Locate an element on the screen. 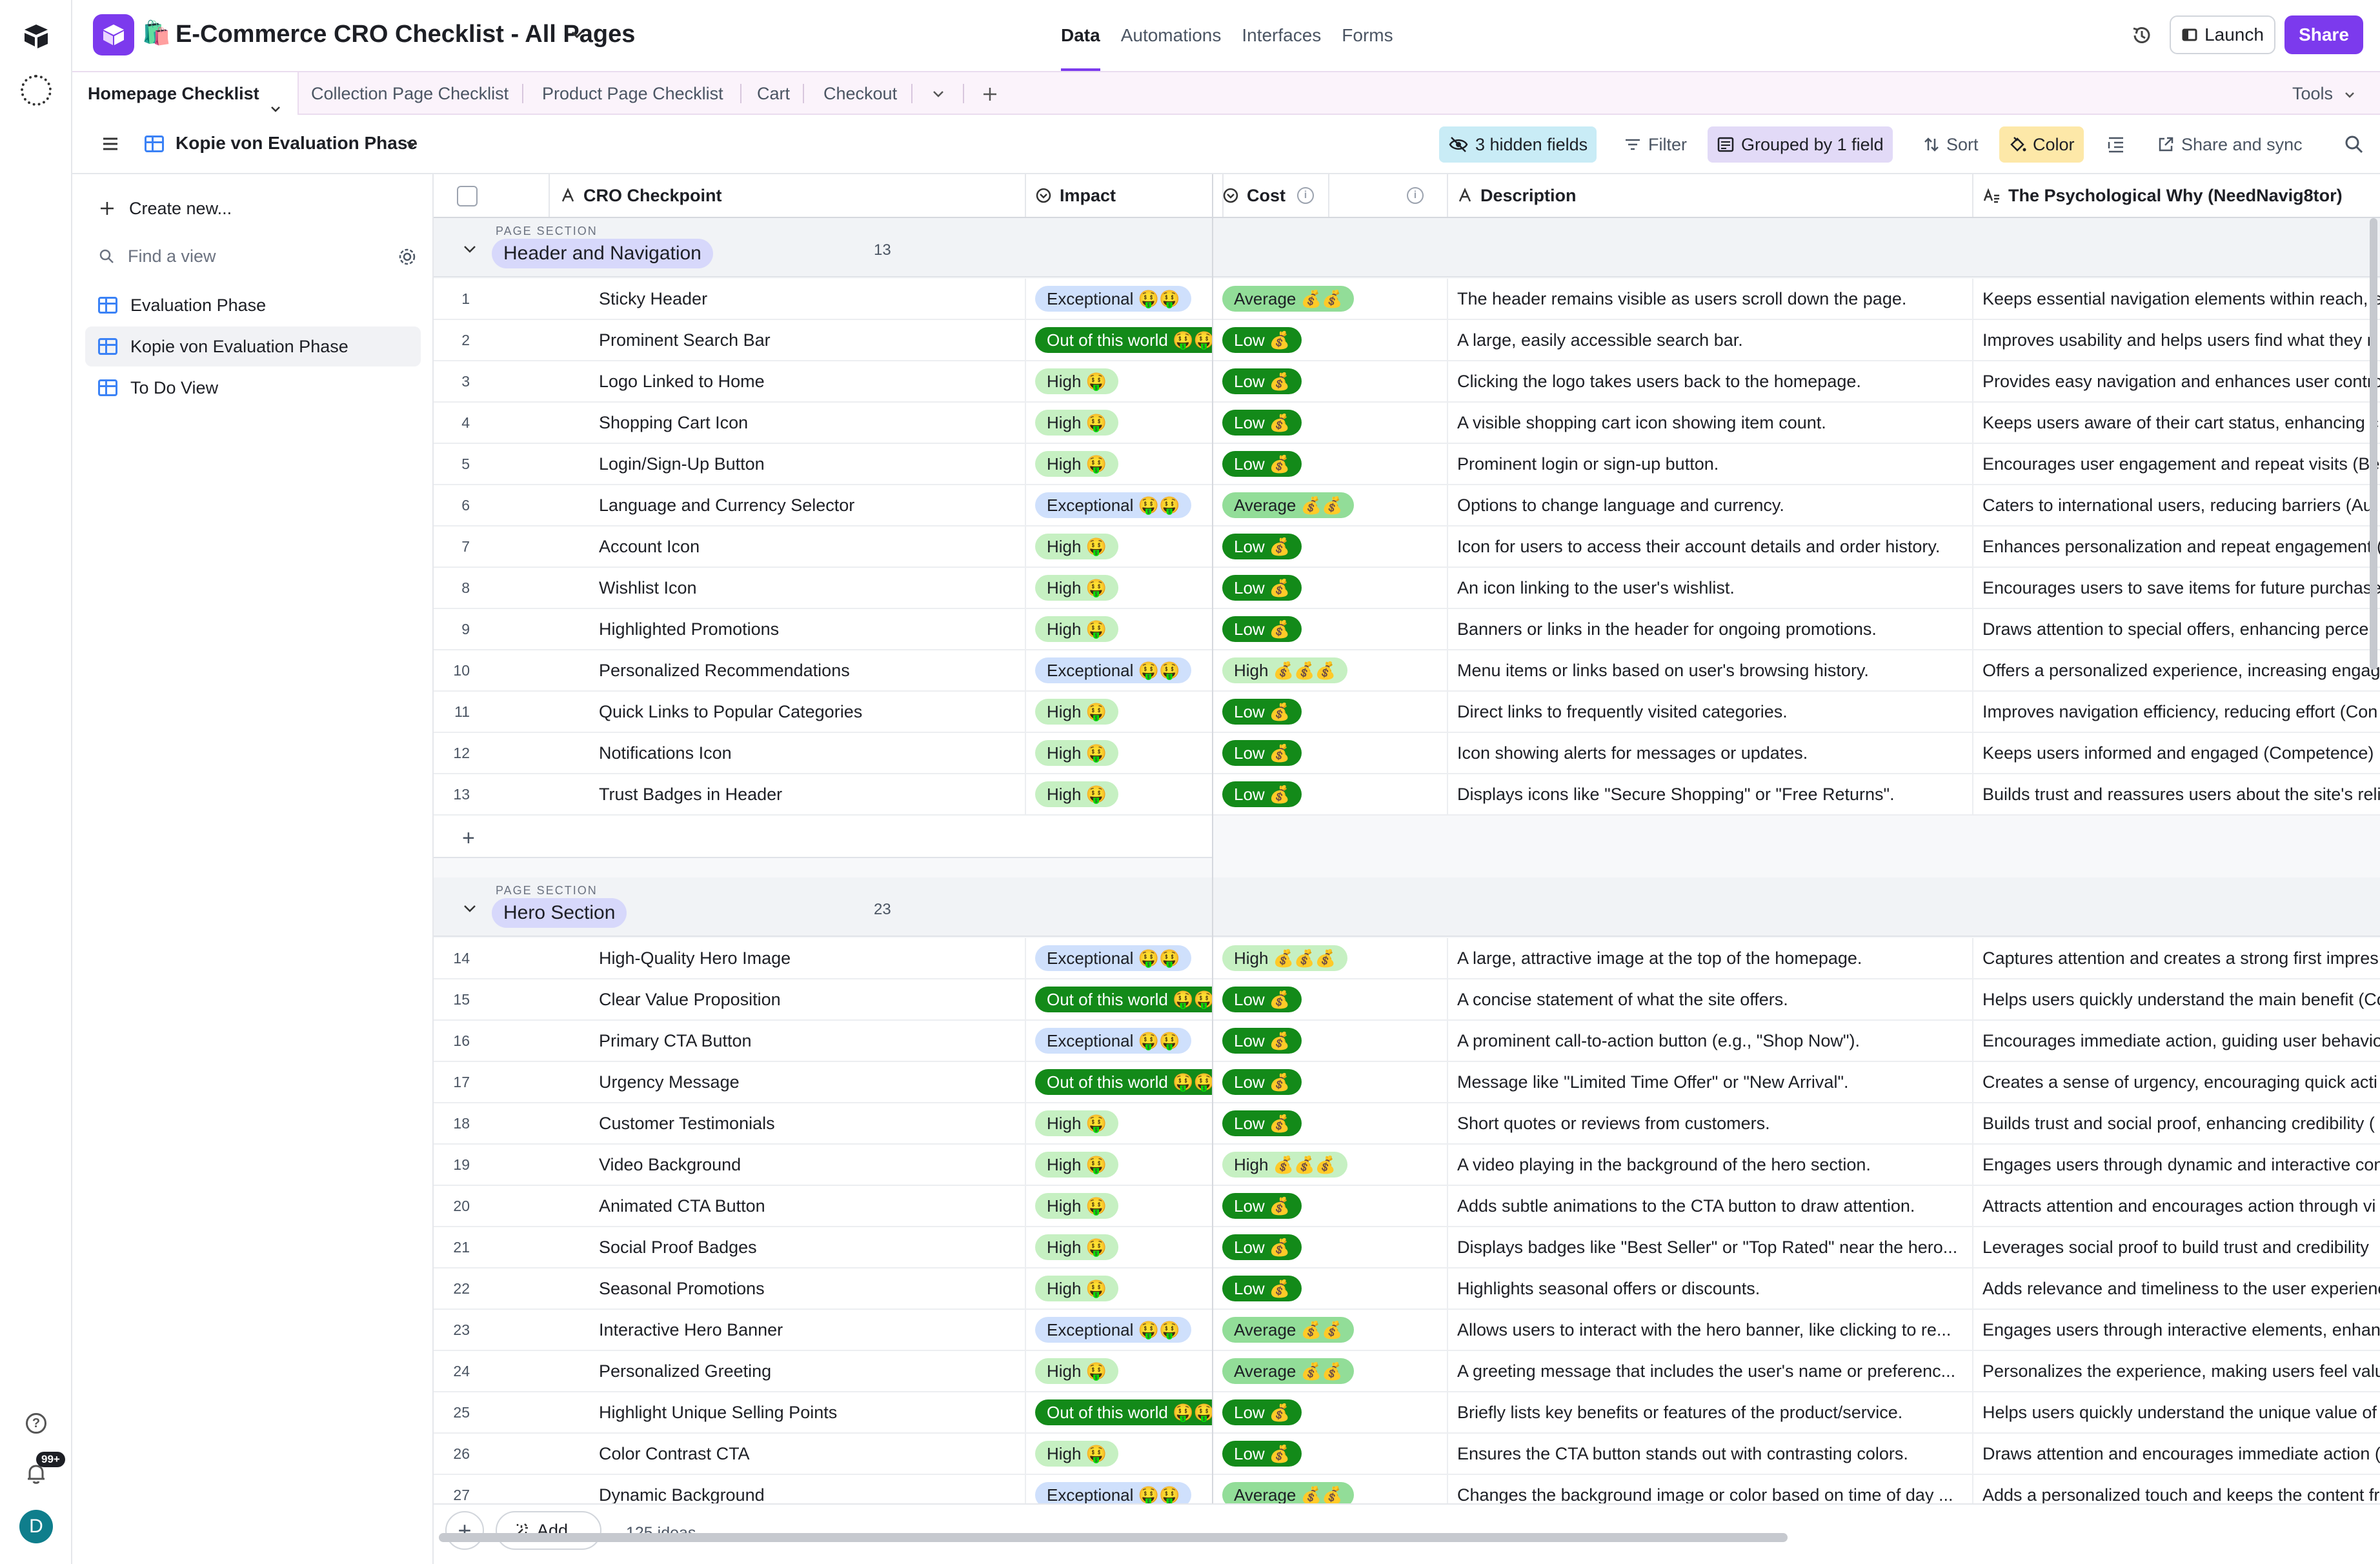 The width and height of the screenshot is (2380, 1564). column-header-description: Description is located at coordinates (1710, 195).